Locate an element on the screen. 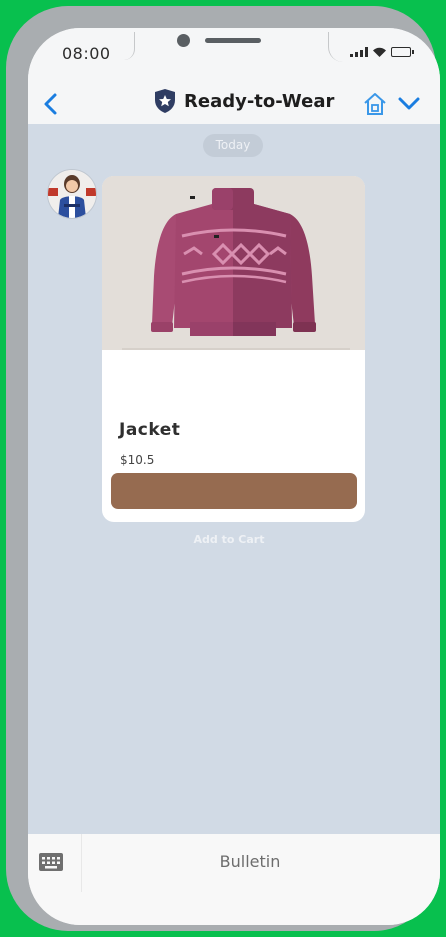 The width and height of the screenshot is (446, 937). home-icon is located at coordinates (375, 104).